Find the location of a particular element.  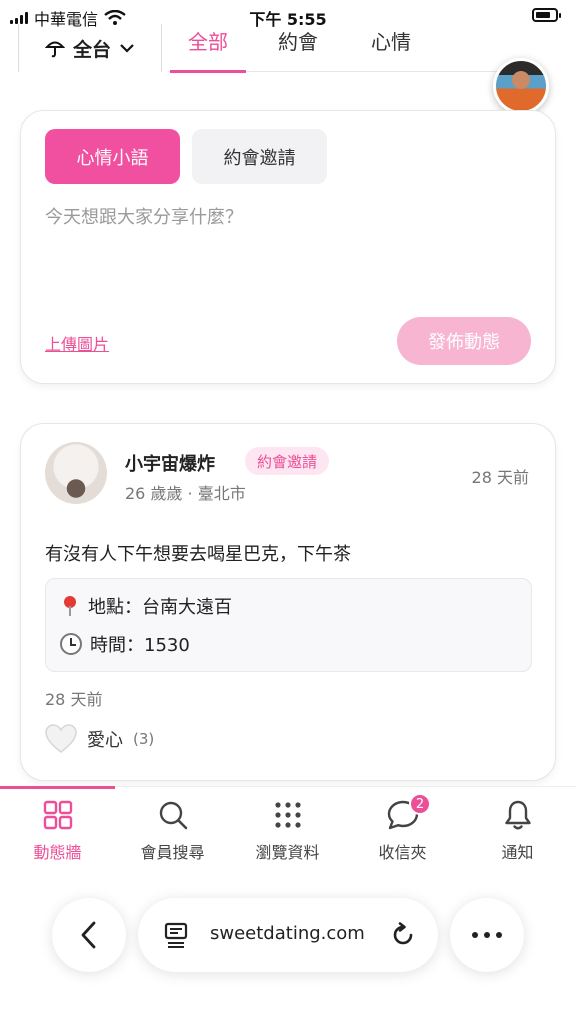

tabbar-label: 動態牆 is located at coordinates (57, 852).